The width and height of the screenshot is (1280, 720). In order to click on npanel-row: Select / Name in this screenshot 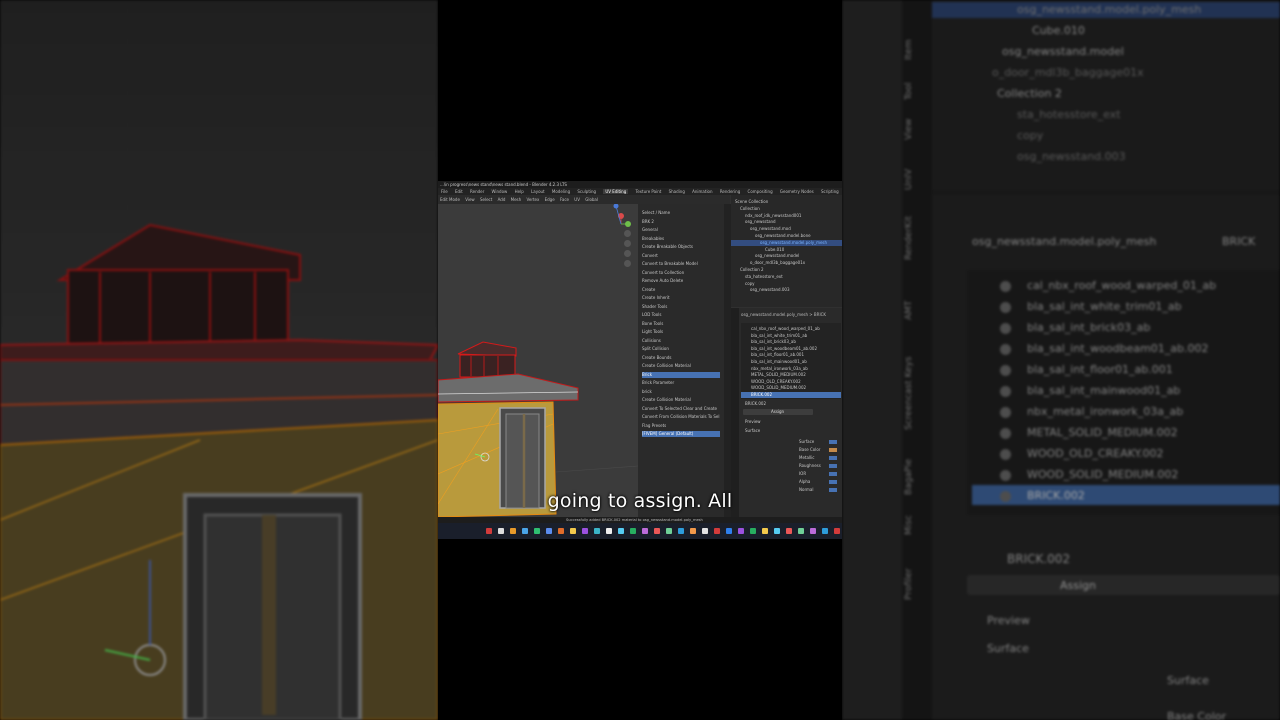, I will do `click(656, 213)`.